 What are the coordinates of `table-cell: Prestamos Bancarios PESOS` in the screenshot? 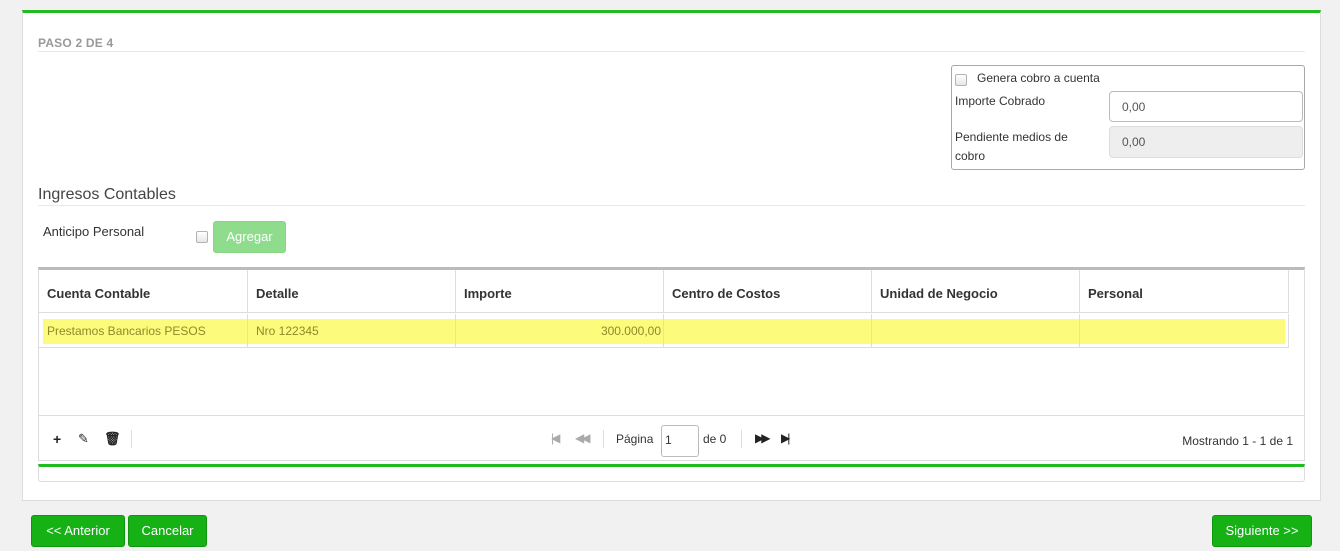 It's located at (143, 330).